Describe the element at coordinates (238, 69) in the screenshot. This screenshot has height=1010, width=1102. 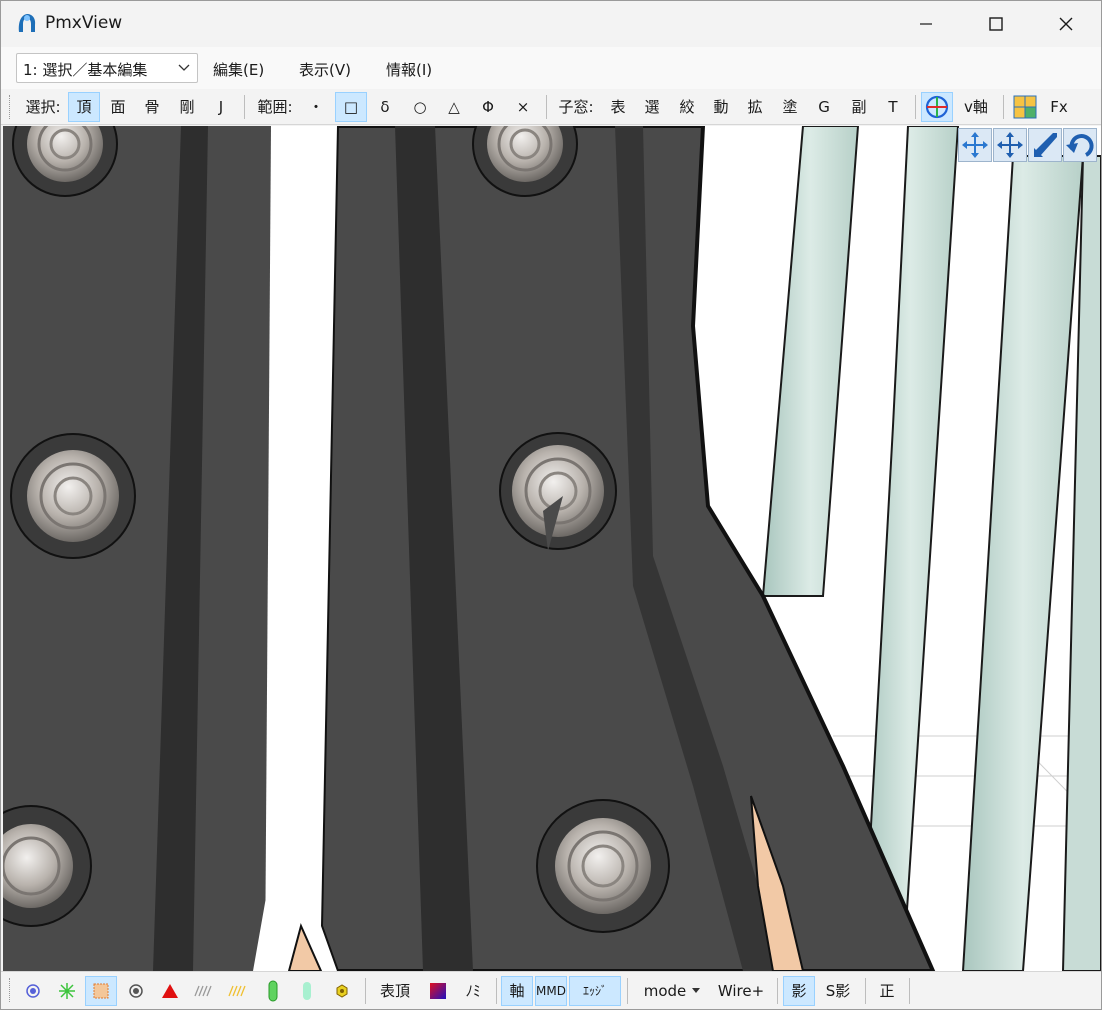
I see `menu-edit: 編集(E)` at that location.